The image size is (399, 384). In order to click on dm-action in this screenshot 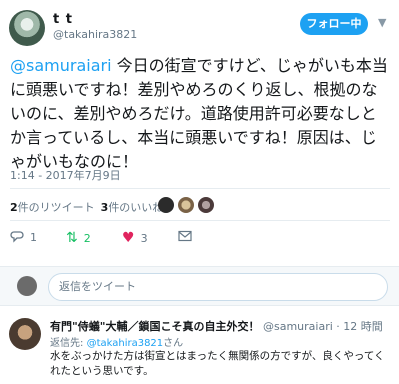, I will do `click(185, 236)`.